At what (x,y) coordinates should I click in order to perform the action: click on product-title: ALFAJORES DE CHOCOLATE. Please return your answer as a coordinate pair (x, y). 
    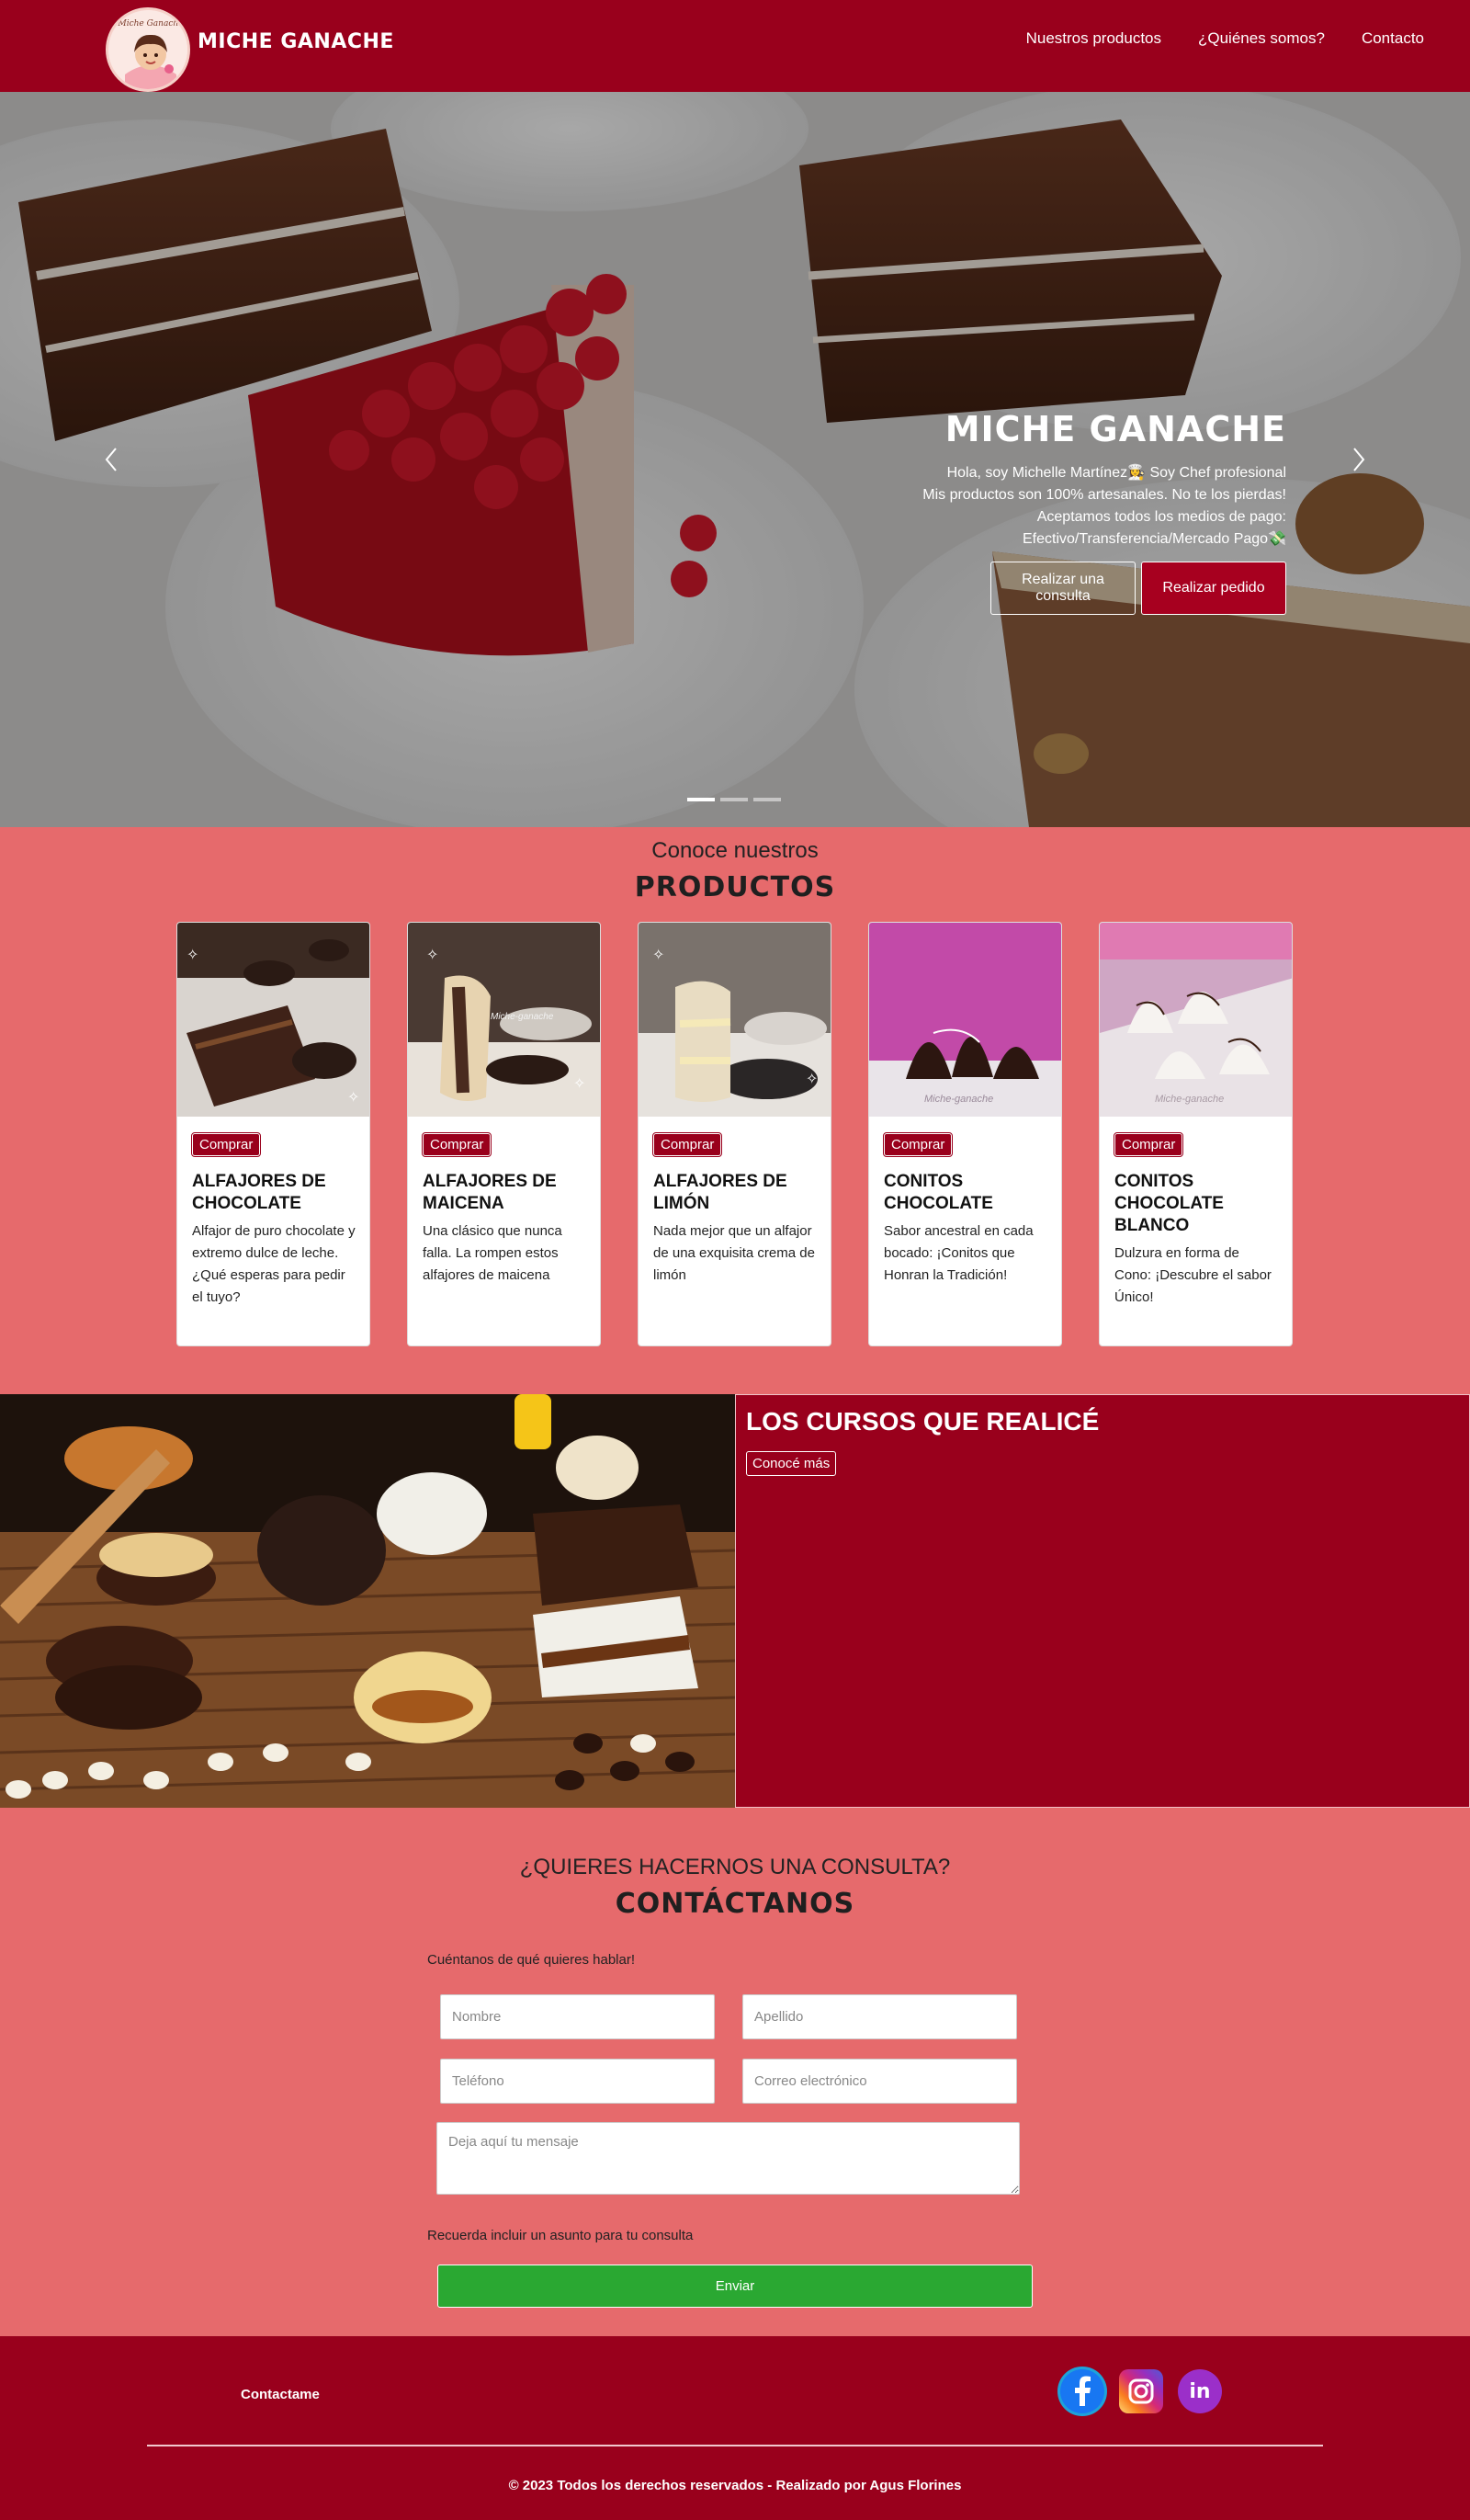
    Looking at the image, I should click on (259, 1192).